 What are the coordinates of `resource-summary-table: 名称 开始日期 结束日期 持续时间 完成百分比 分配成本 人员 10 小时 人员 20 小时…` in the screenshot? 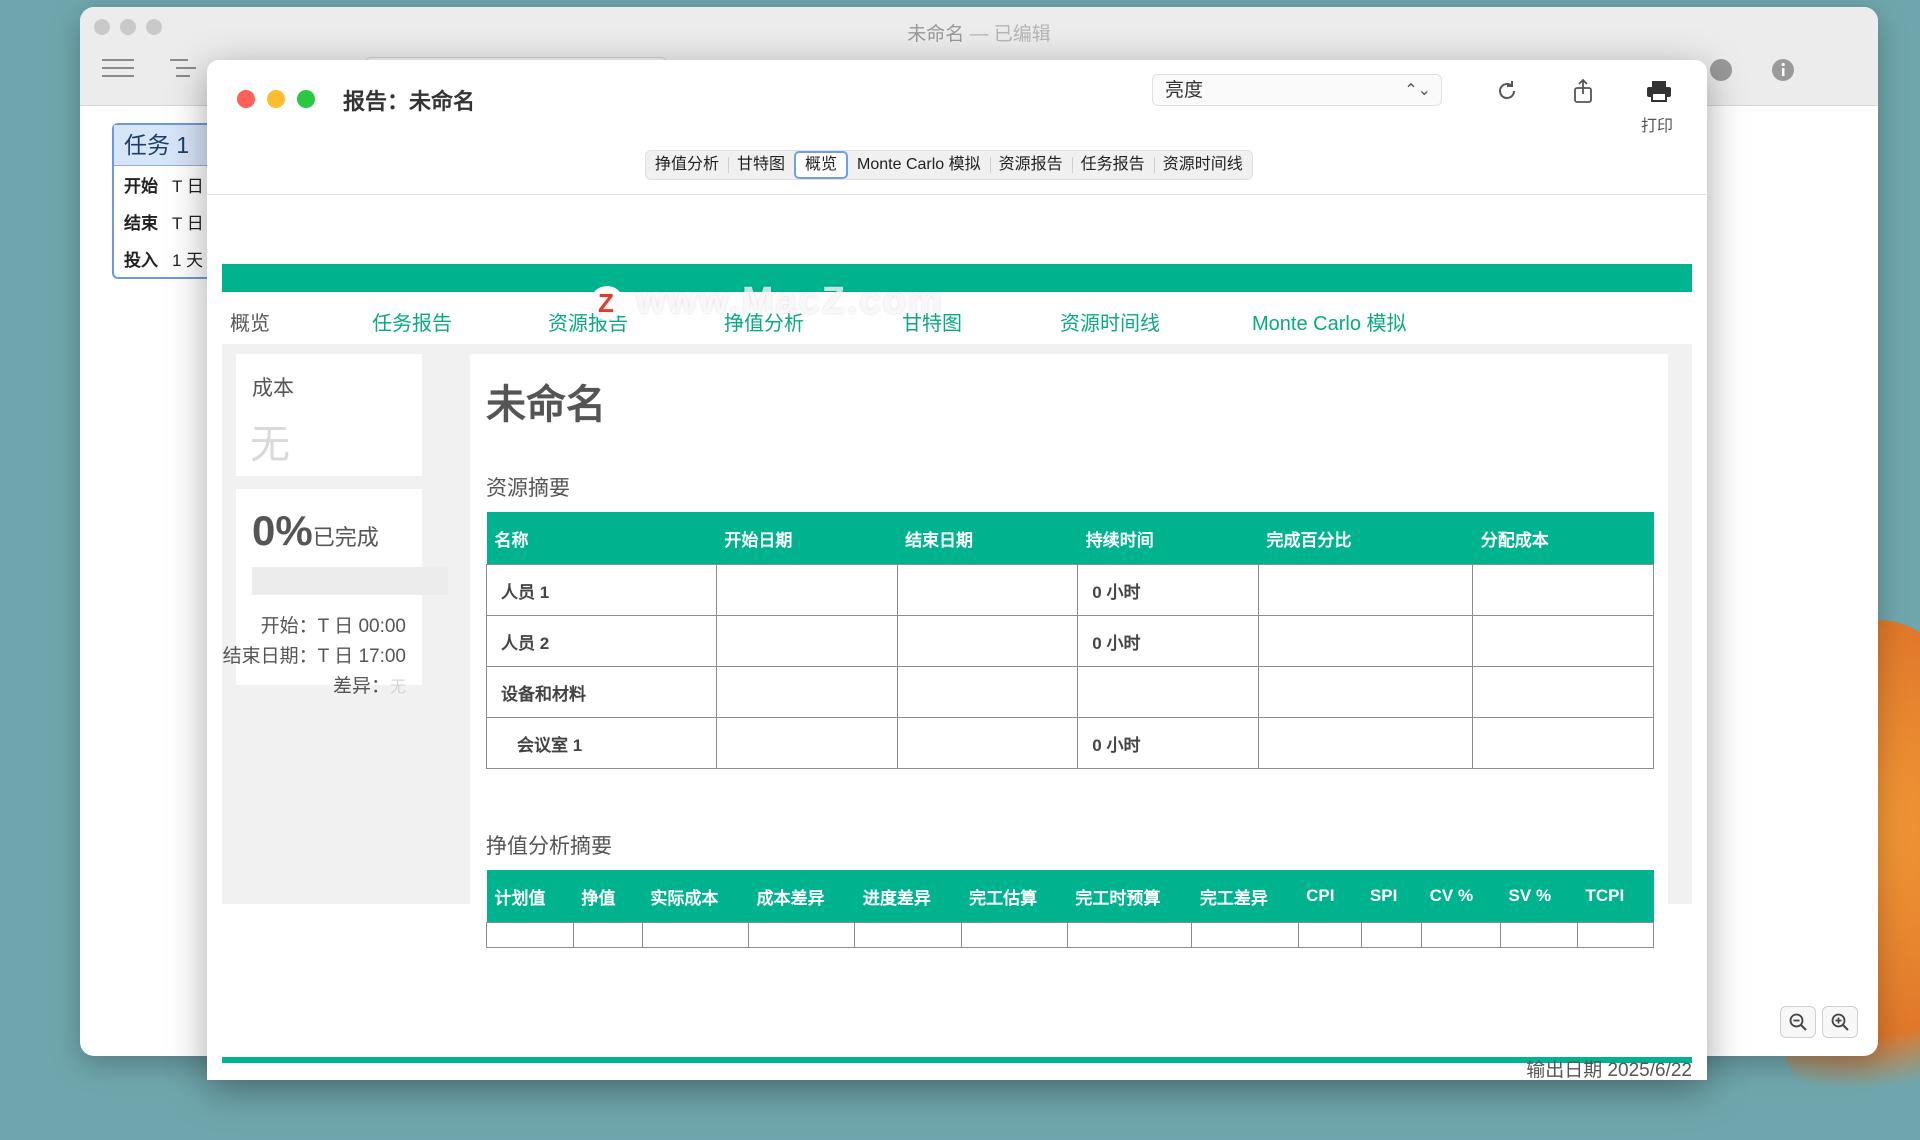 It's located at (1070, 640).